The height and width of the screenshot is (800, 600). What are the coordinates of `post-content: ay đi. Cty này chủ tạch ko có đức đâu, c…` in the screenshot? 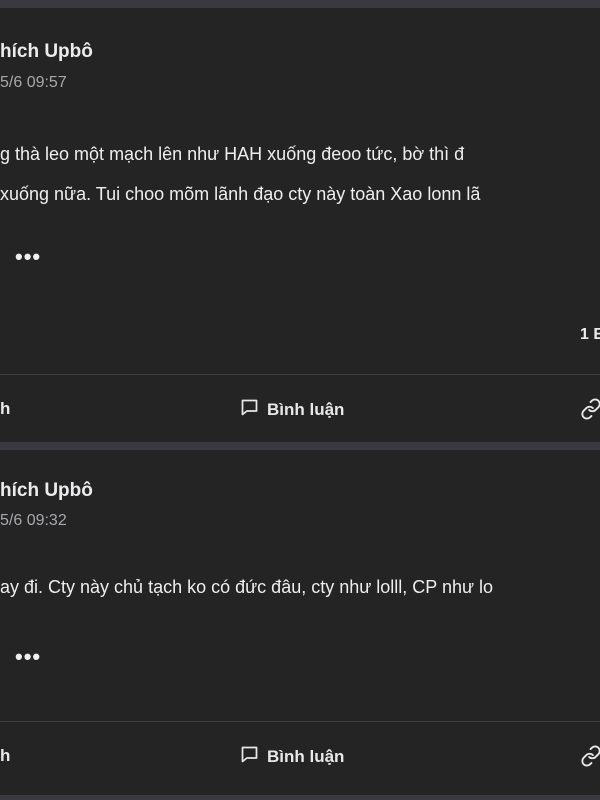 It's located at (246, 587).